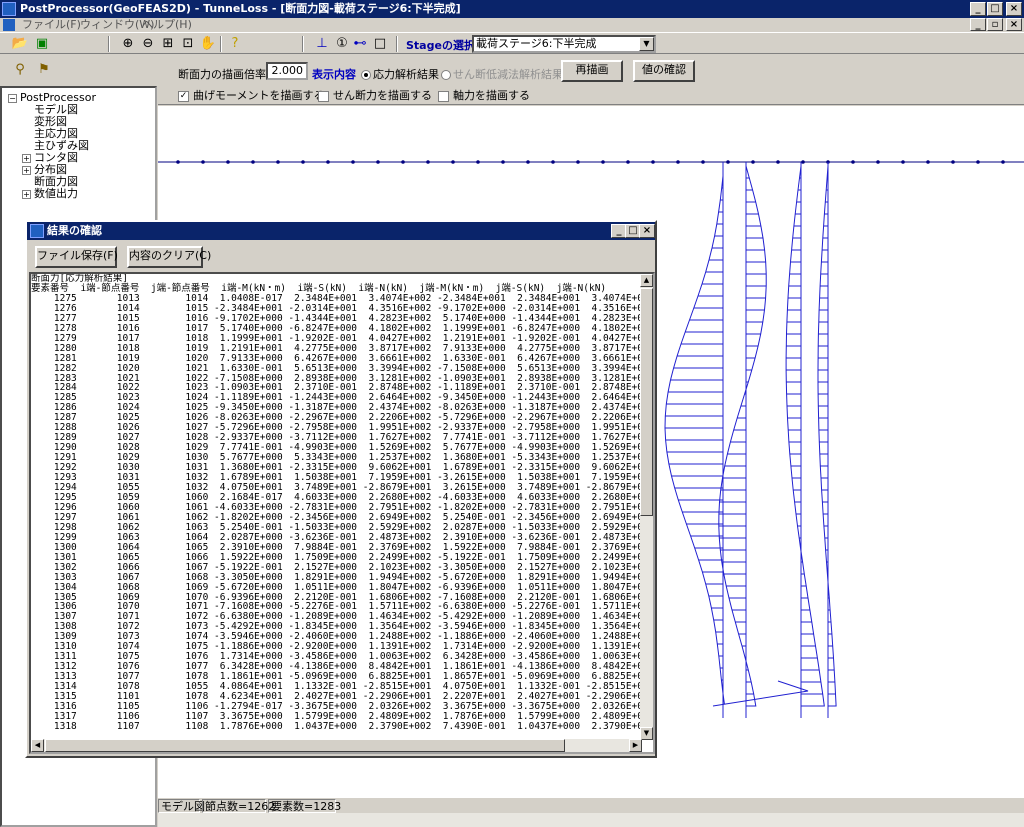 This screenshot has height=827, width=1024. I want to click on clear-content-button: 内容のクリア(C), so click(169, 257).